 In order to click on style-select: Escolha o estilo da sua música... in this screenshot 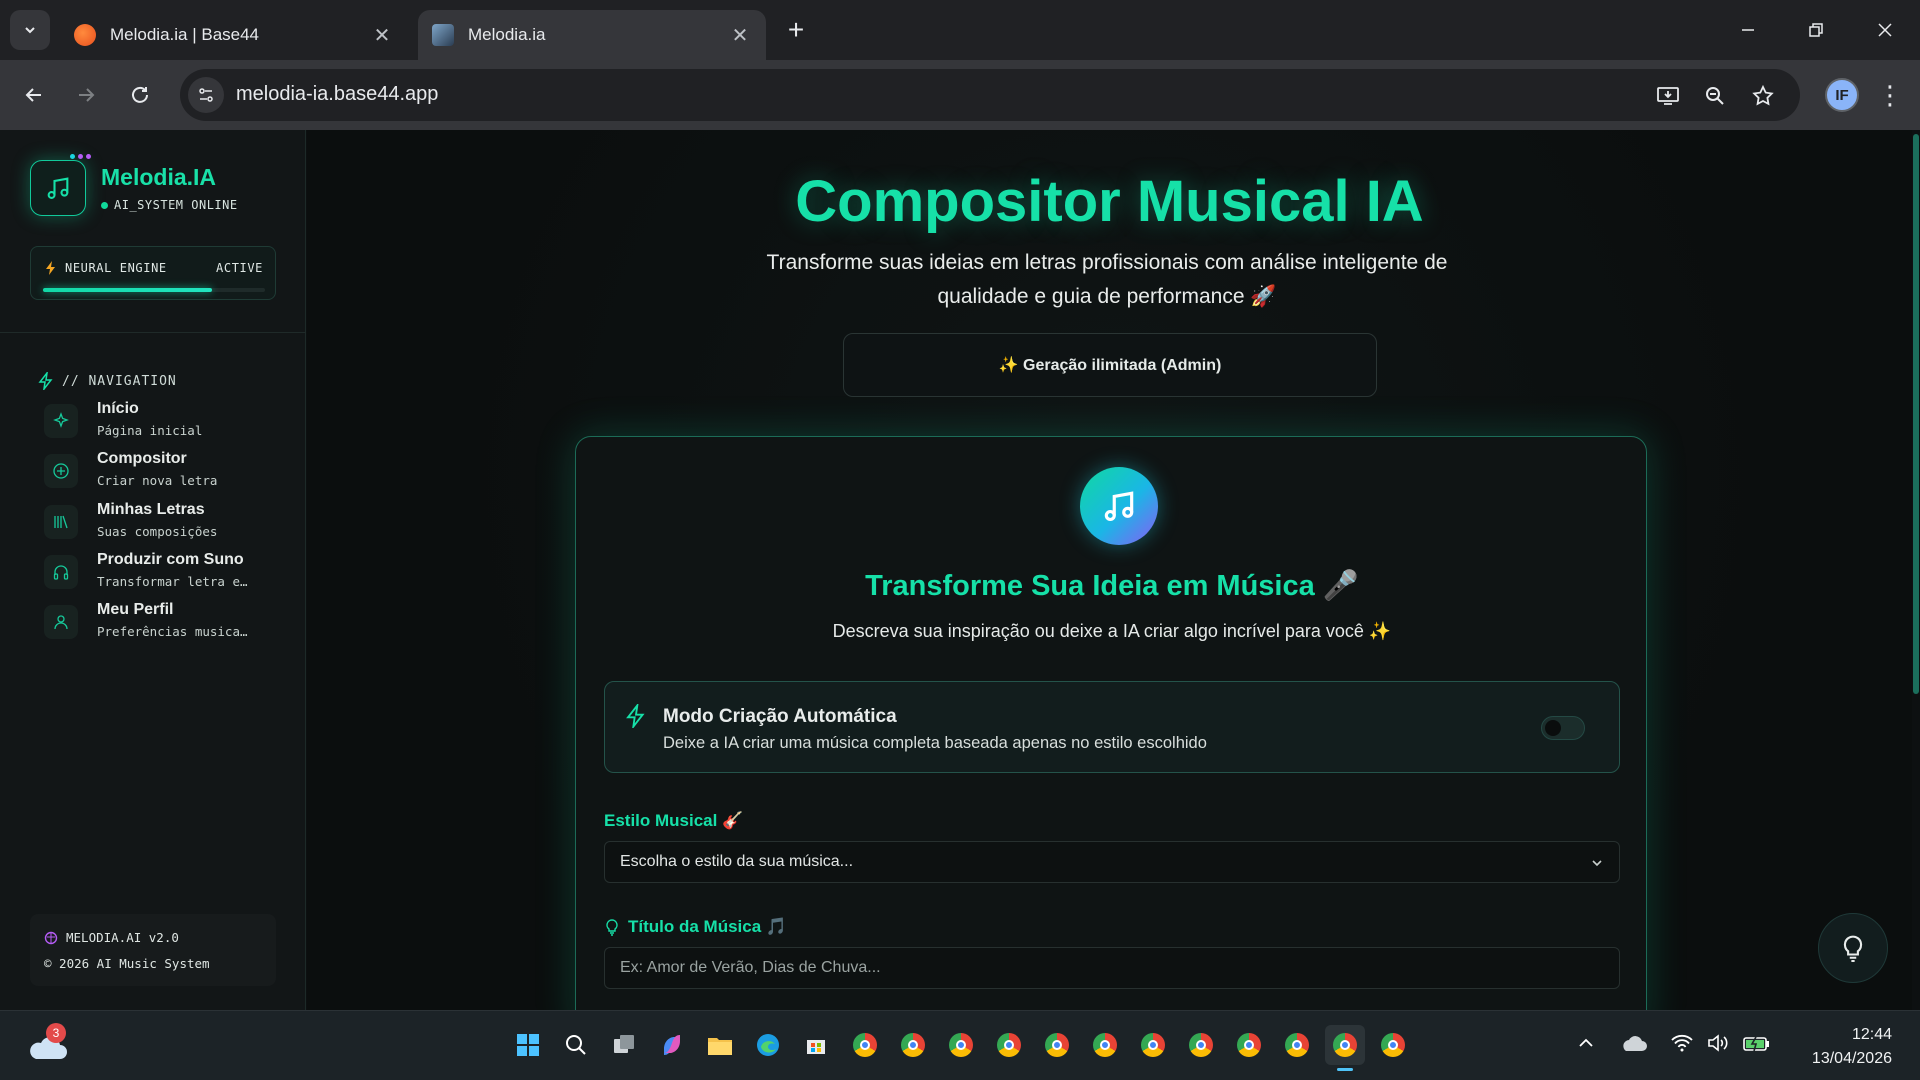, I will do `click(1112, 862)`.